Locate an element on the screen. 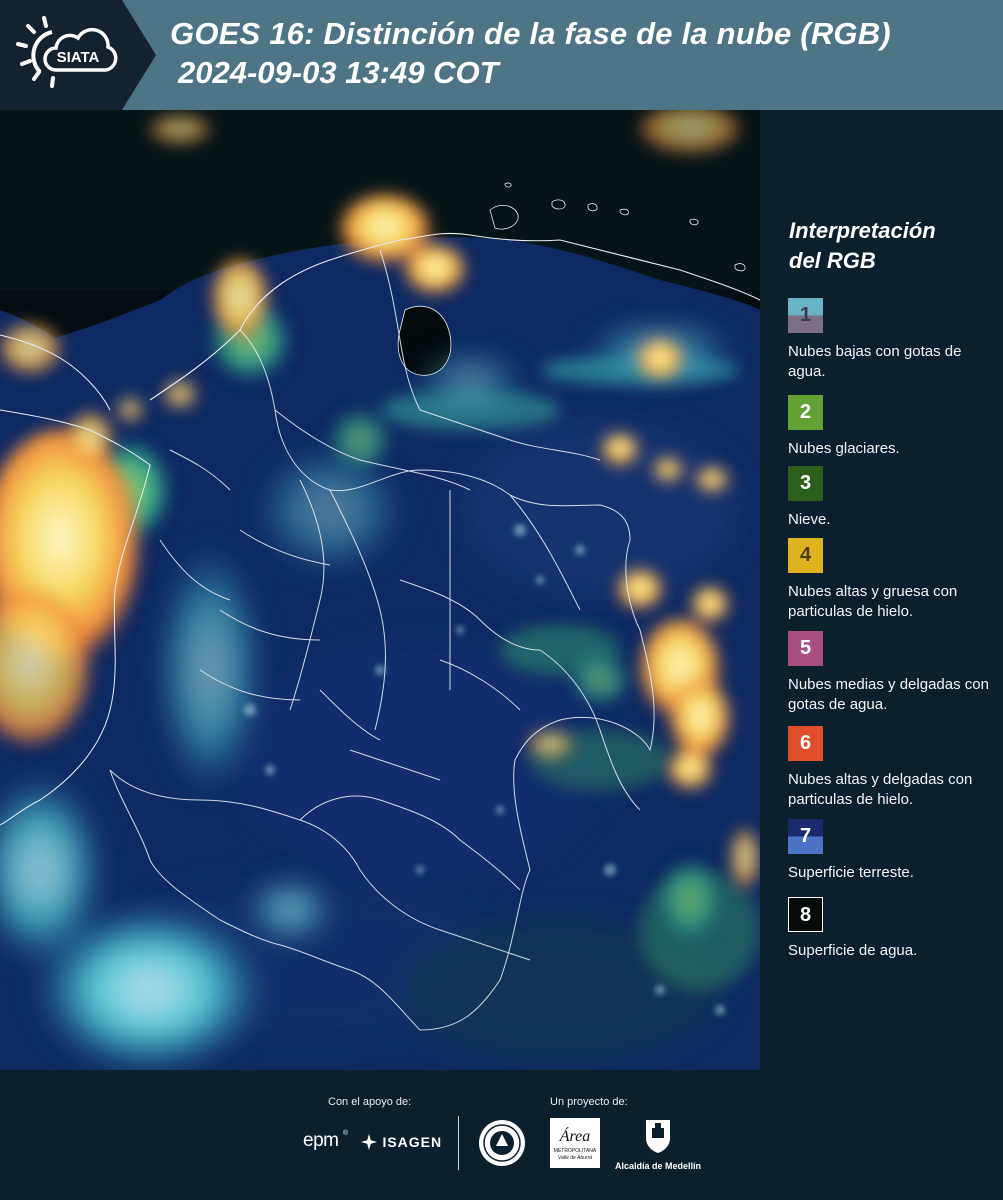 The height and width of the screenshot is (1200, 1003). legend-swatch-4: 4 is located at coordinates (805, 555).